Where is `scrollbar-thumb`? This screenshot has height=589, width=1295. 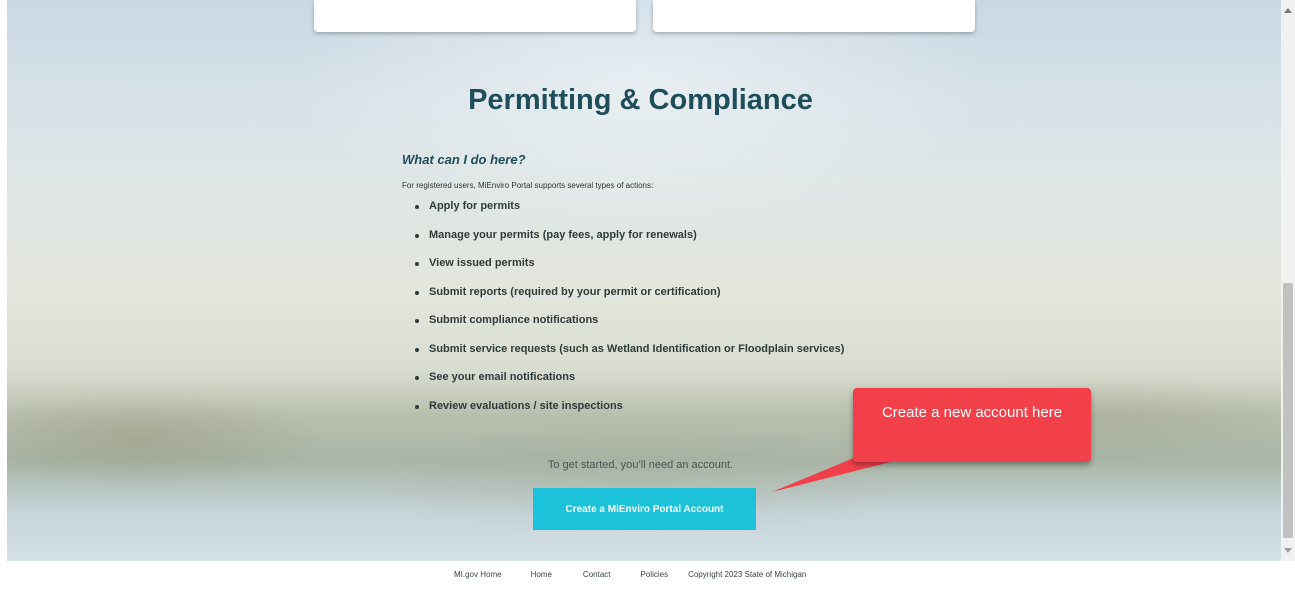
scrollbar-thumb is located at coordinates (1288, 410).